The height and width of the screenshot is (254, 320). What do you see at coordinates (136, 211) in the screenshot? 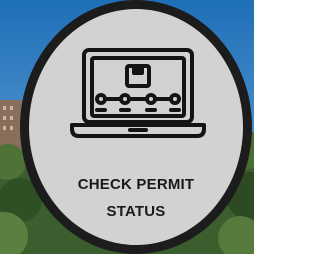
I see `button-label-line-2: STATUS` at bounding box center [136, 211].